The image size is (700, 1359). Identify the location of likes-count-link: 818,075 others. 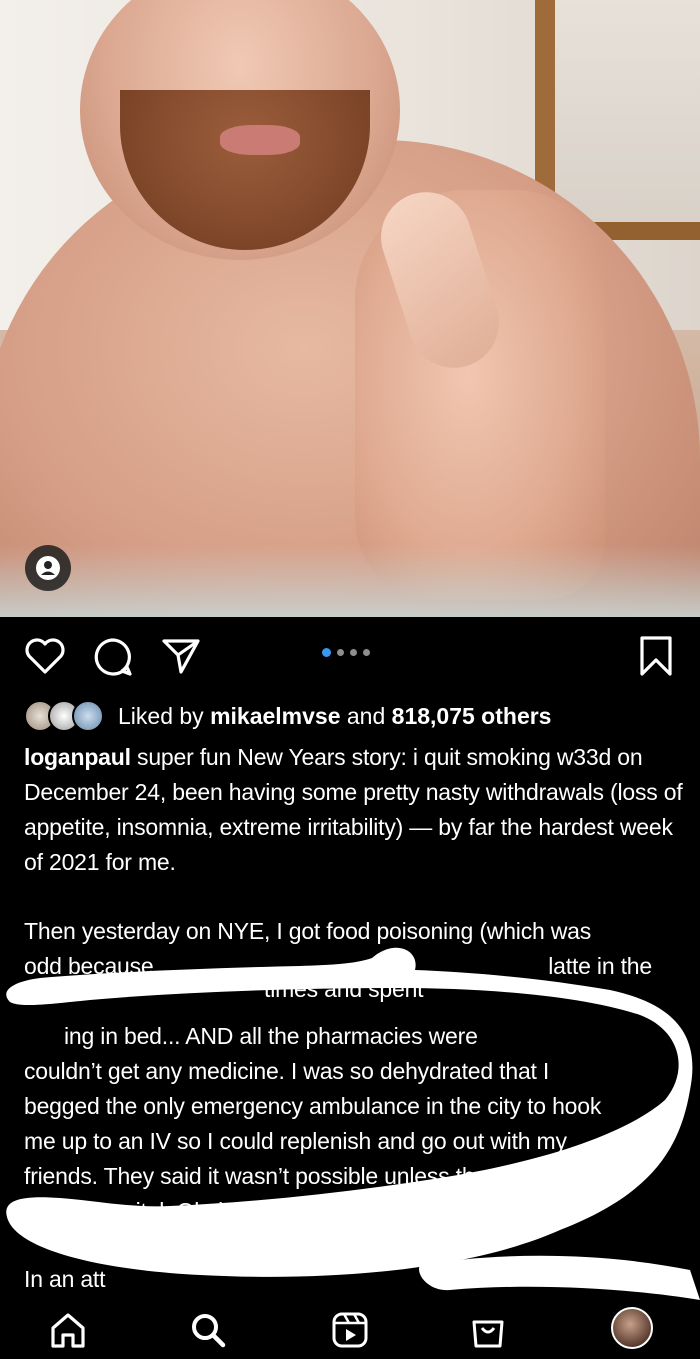
(472, 716).